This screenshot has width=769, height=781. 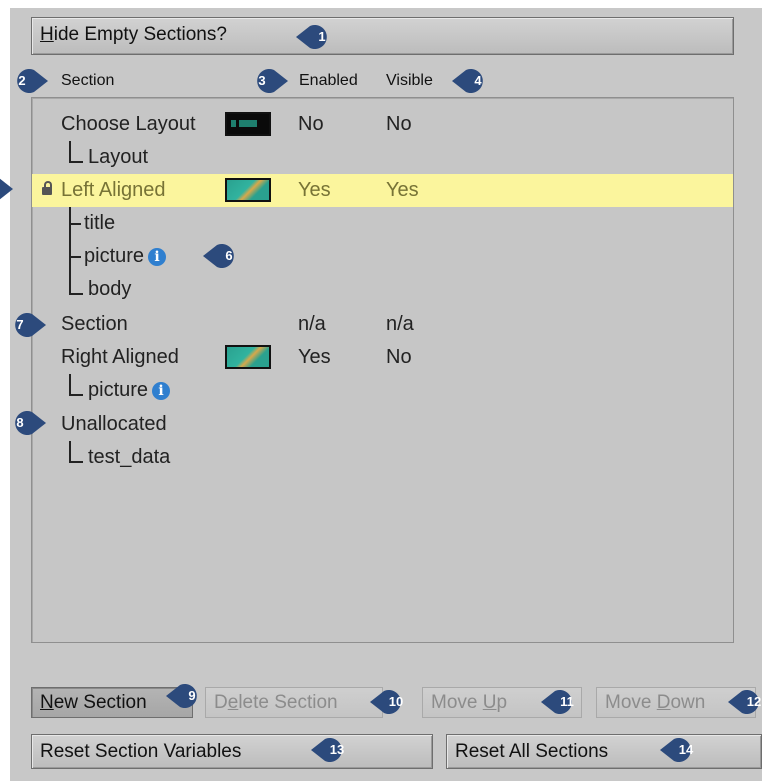 What do you see at coordinates (382, 223) in the screenshot?
I see `child-row-title: title` at bounding box center [382, 223].